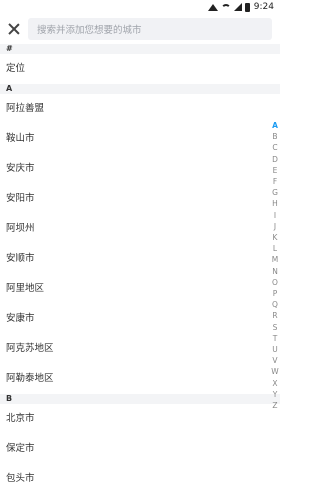 The height and width of the screenshot is (500, 320). What do you see at coordinates (275, 226) in the screenshot?
I see `index-letter: J` at bounding box center [275, 226].